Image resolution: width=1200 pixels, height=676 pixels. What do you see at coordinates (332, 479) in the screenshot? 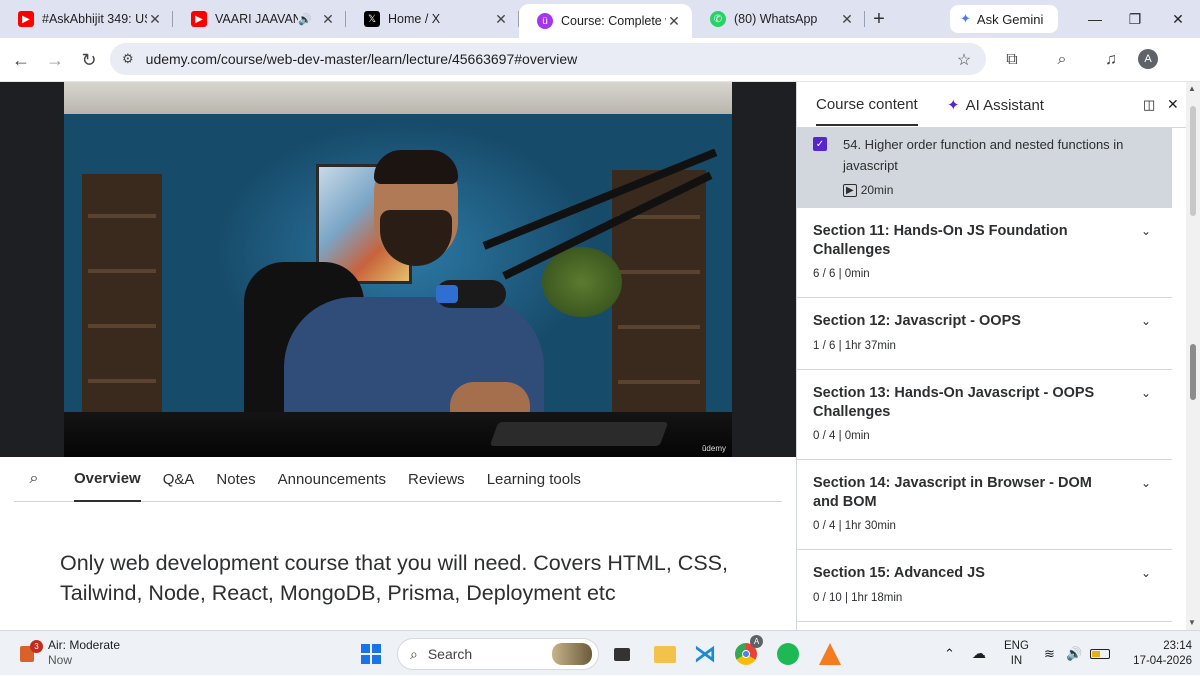
I see `tab-announcements: Announcements` at bounding box center [332, 479].